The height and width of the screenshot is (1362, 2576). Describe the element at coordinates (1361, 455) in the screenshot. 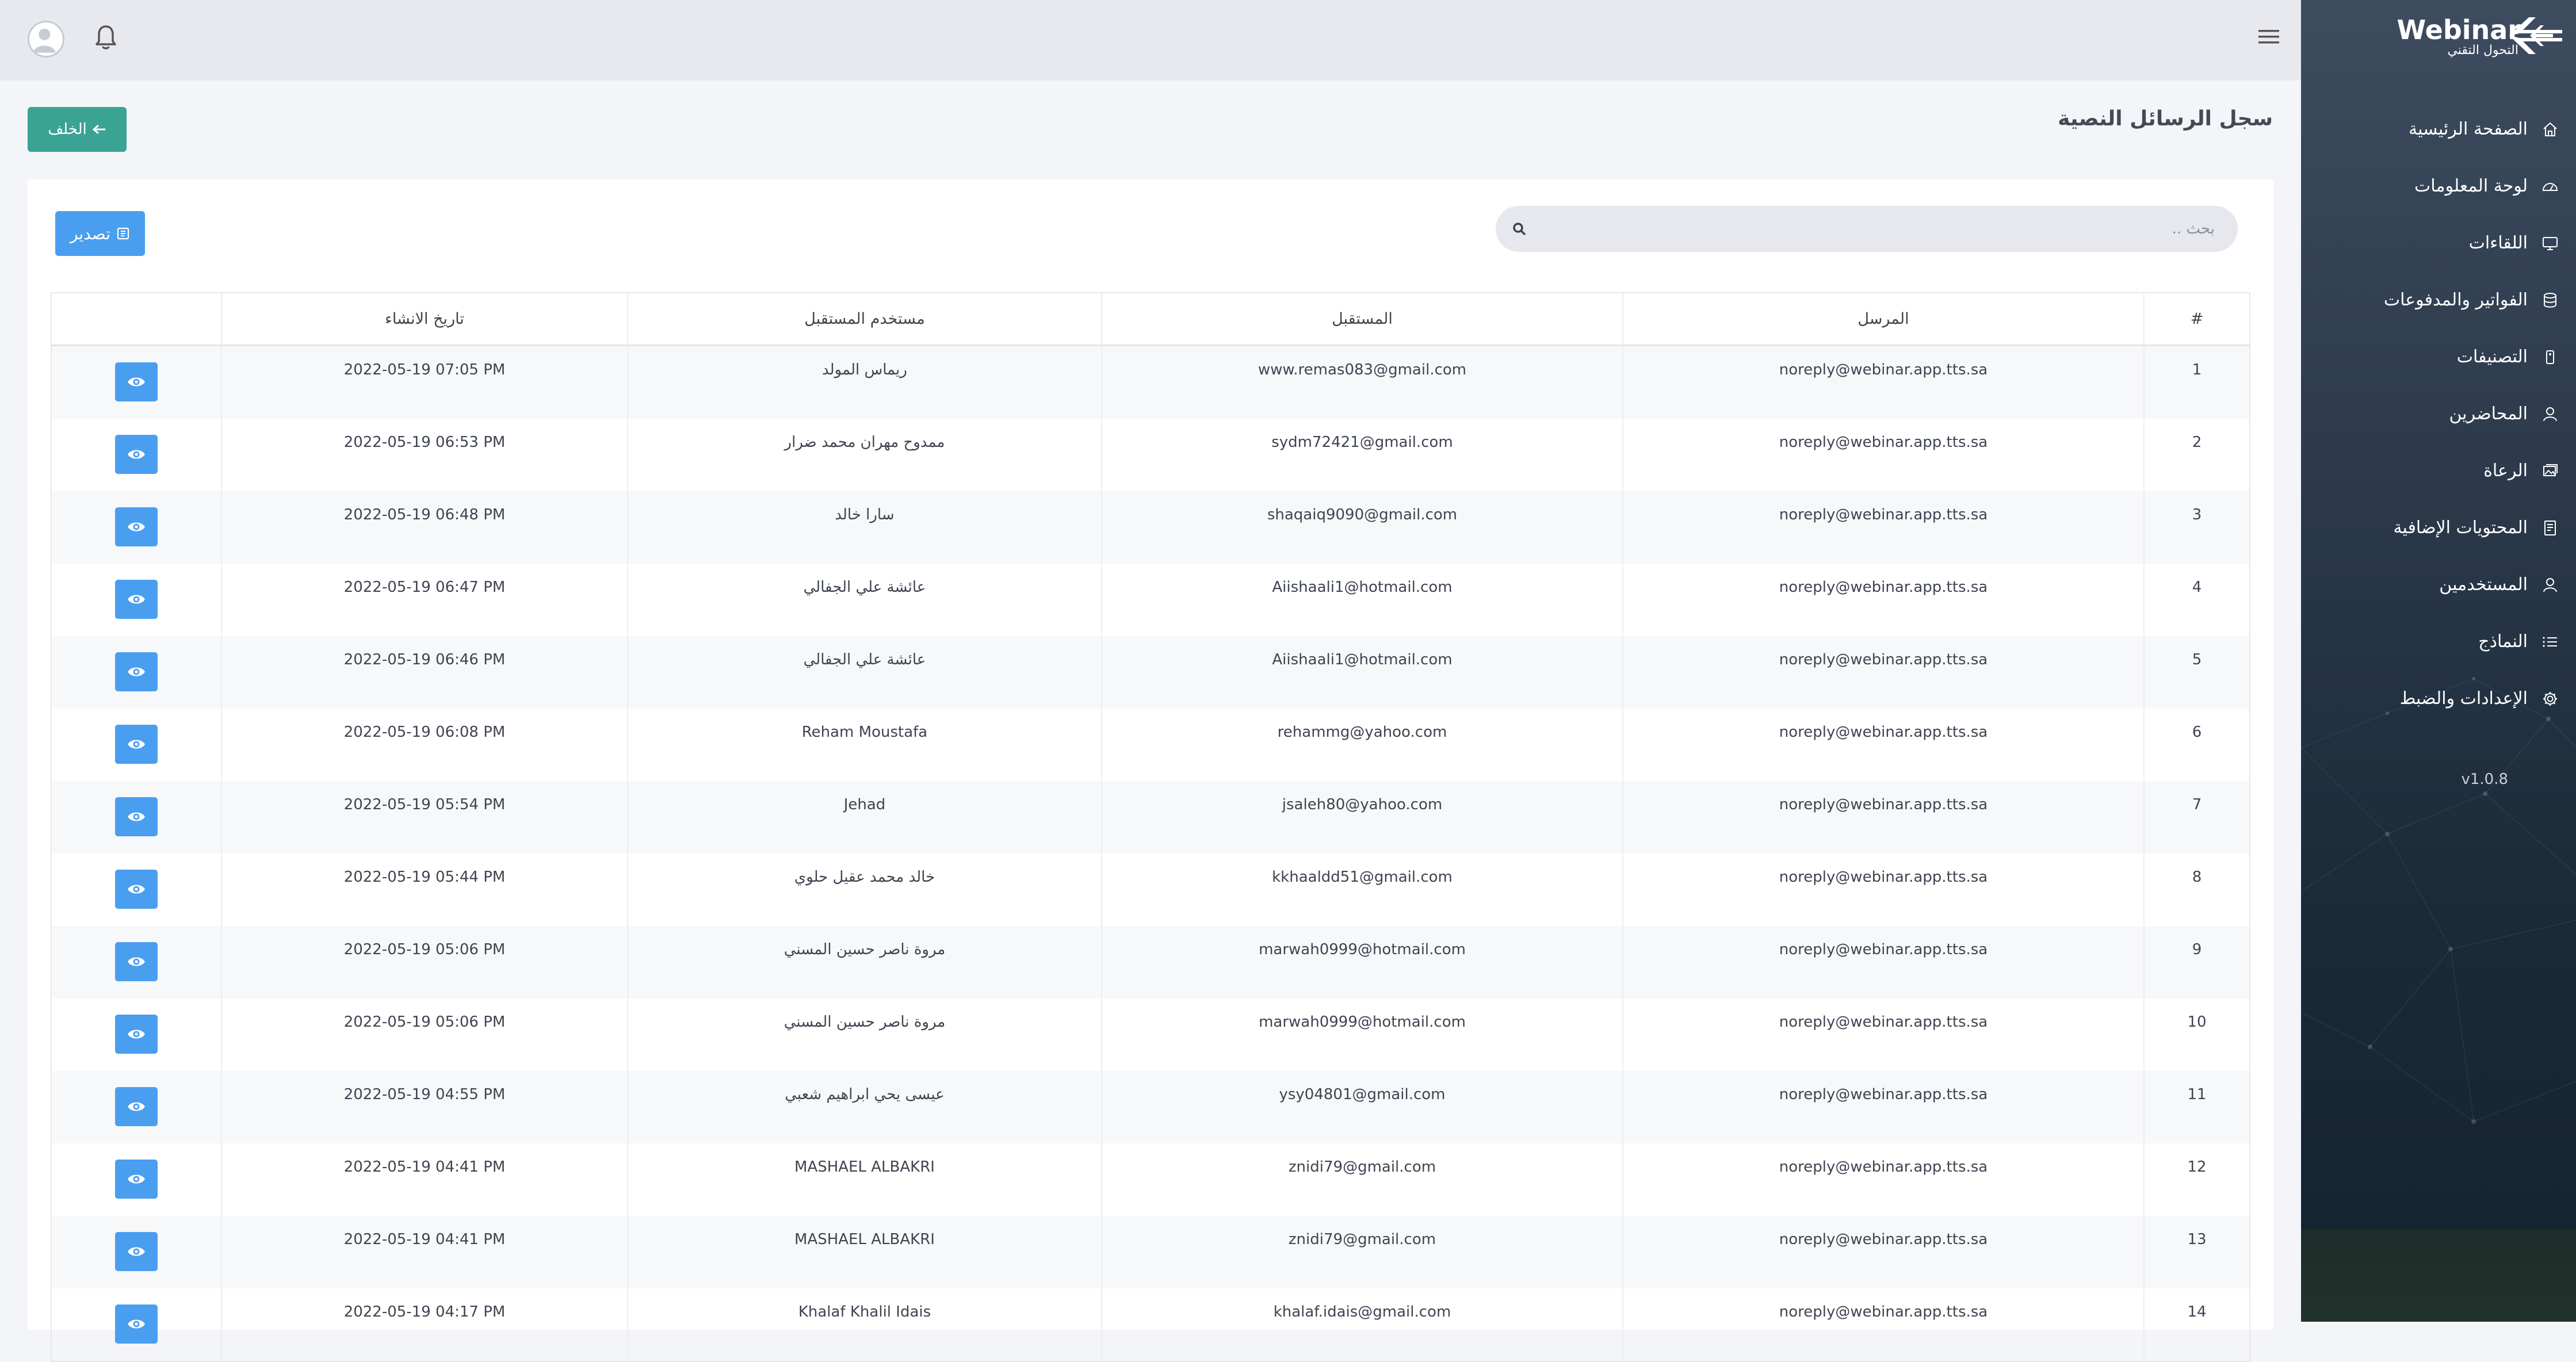

I see `row-receiver: sydm72421@gmail.com` at that location.